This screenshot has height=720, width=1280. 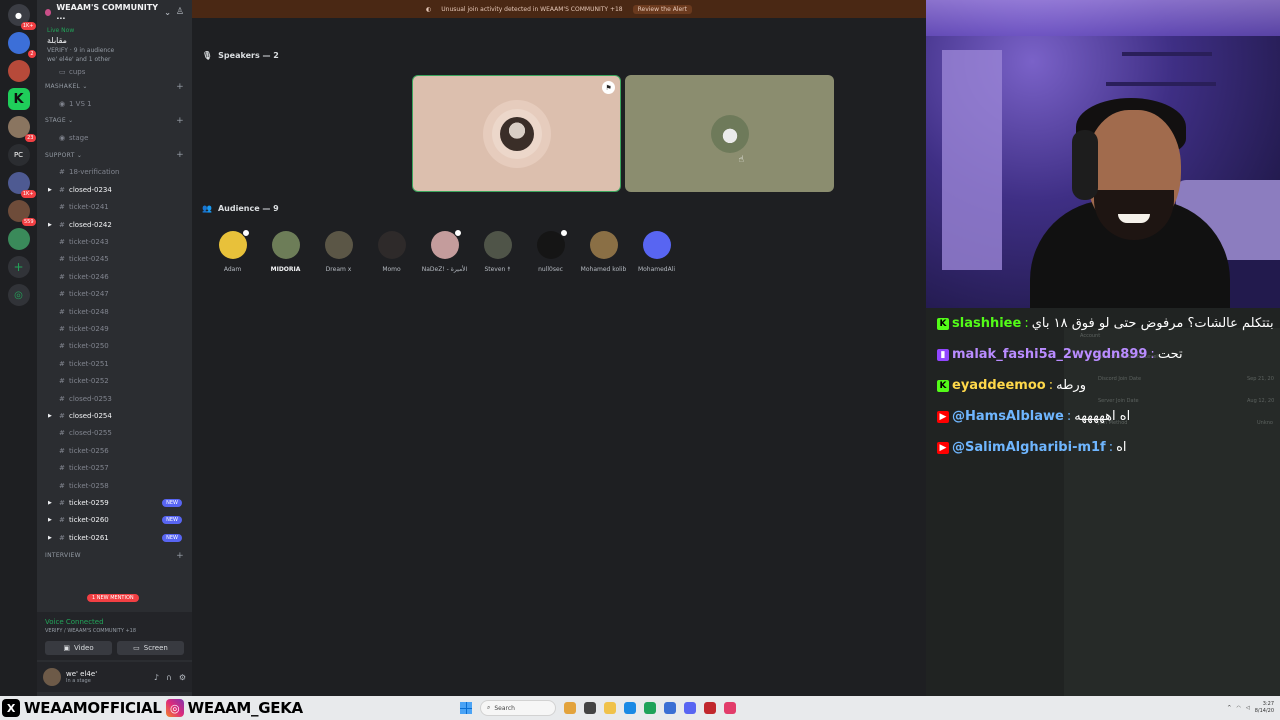 I want to click on channel-item: ▶ # closed-0234, so click(x=114, y=189).